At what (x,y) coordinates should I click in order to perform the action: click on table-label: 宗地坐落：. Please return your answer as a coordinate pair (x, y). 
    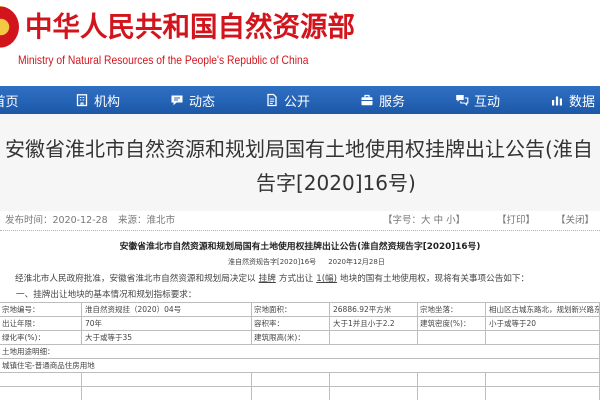
    Looking at the image, I should click on (452, 309).